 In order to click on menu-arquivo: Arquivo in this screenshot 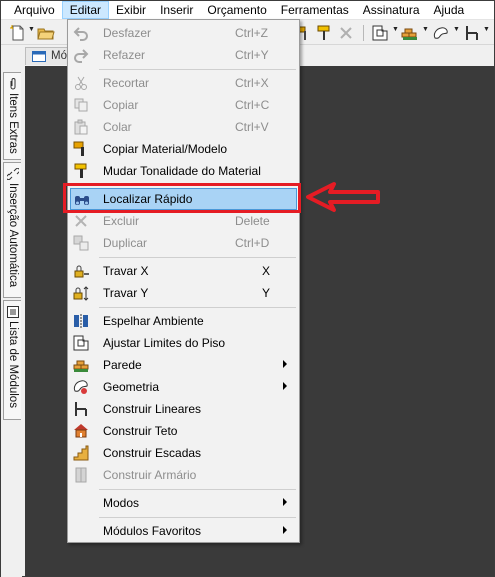, I will do `click(31, 10)`.